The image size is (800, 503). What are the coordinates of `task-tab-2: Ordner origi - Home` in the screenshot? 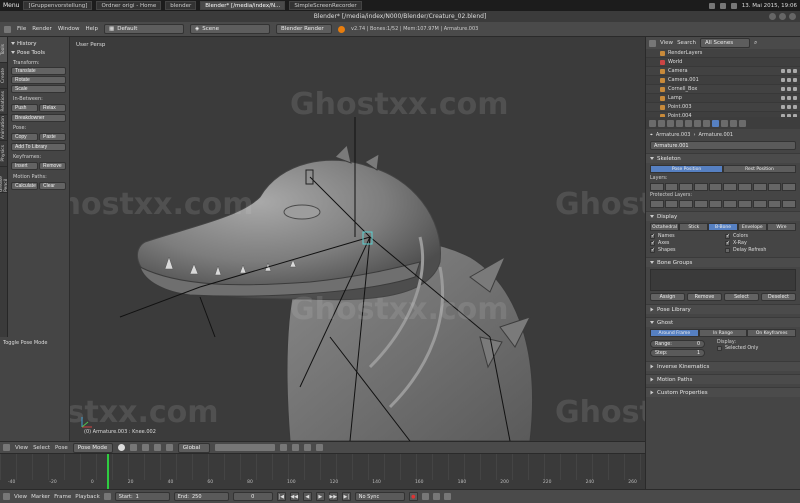 It's located at (129, 5).